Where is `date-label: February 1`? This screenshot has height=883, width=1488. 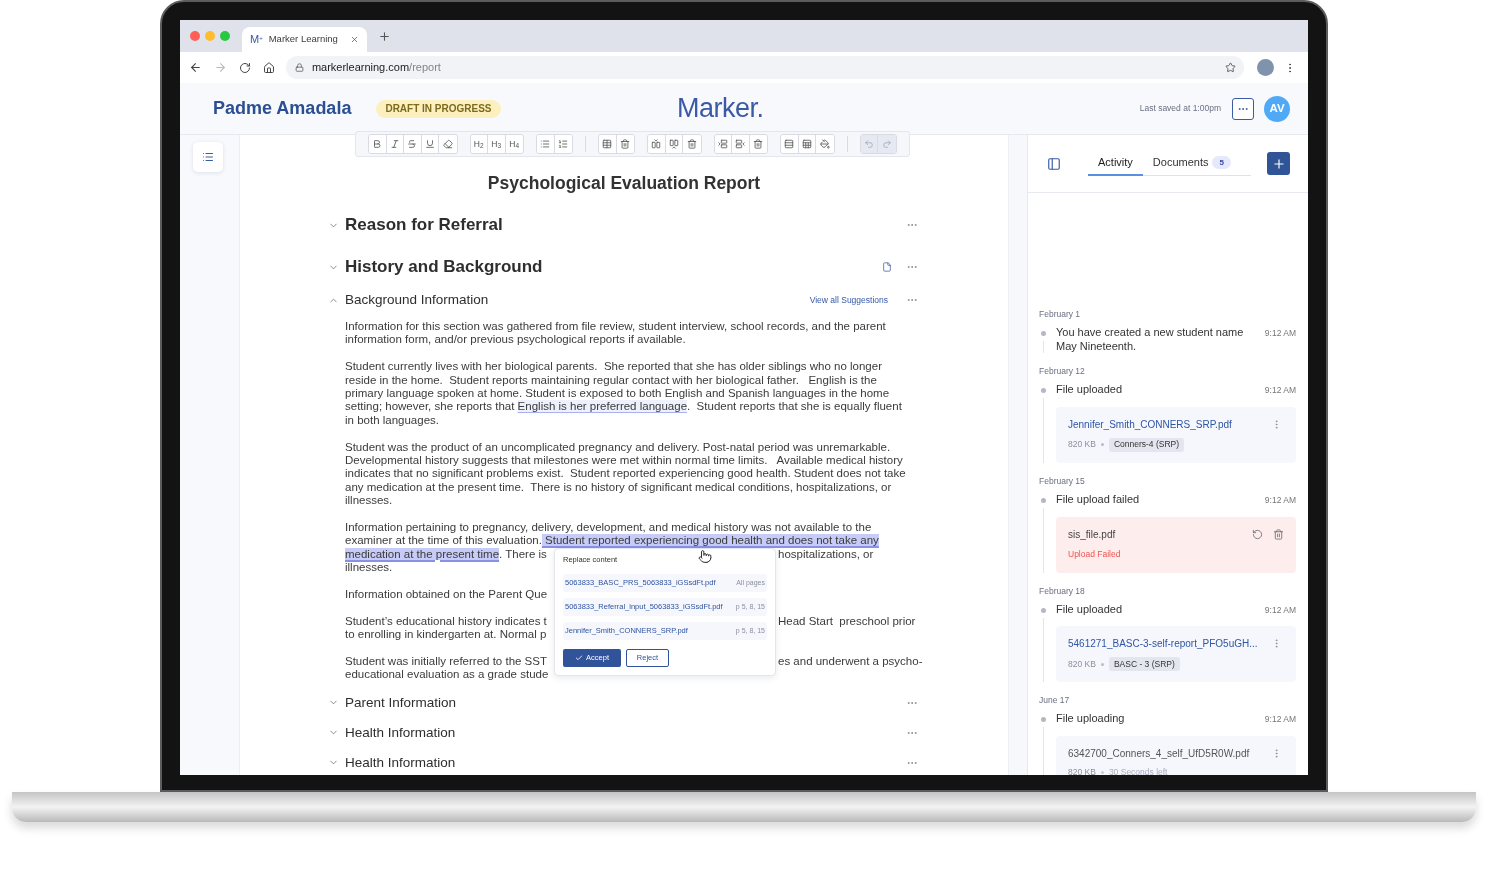 date-label: February 1 is located at coordinates (1060, 314).